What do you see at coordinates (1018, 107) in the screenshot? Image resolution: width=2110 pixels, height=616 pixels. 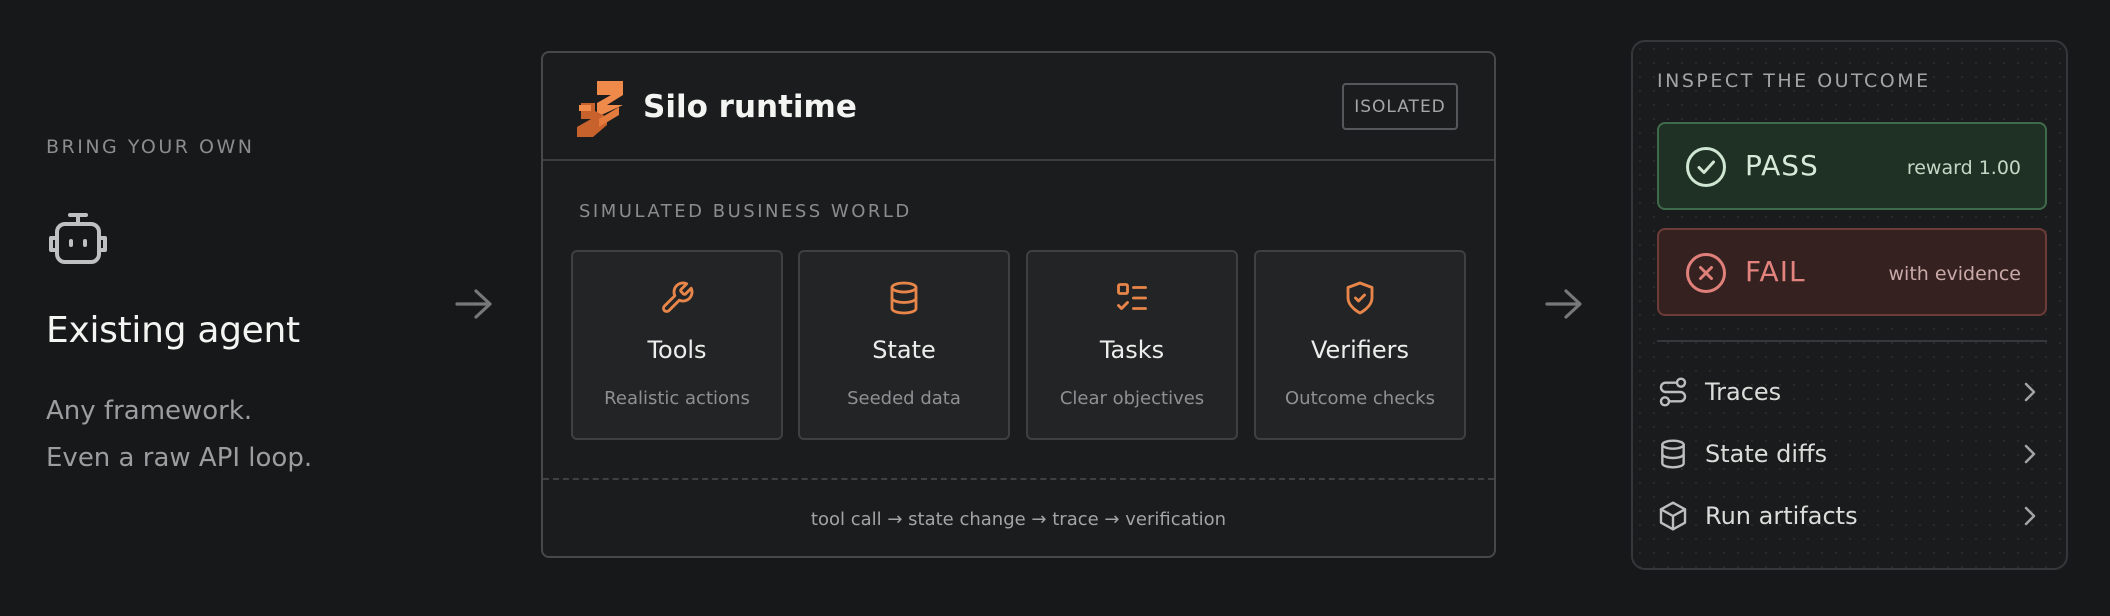 I see `runtime-header: Silo runtime ISOLATED` at bounding box center [1018, 107].